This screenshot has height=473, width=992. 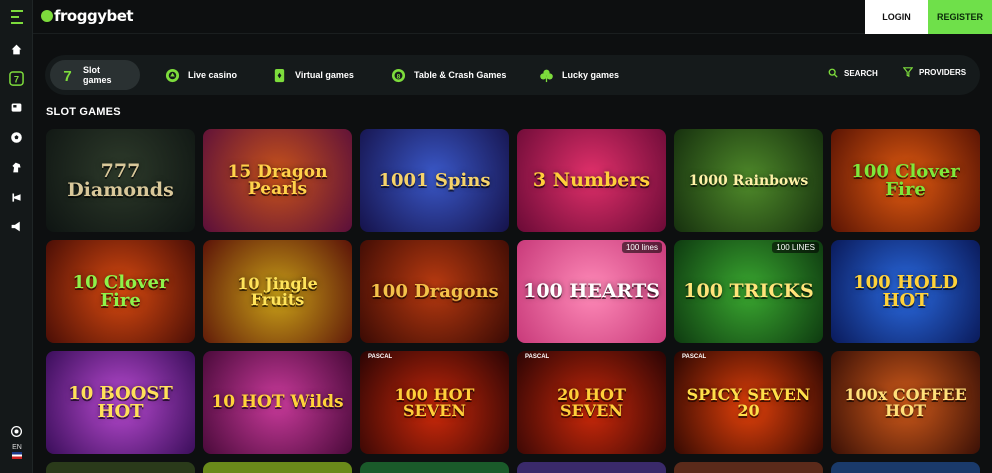 I want to click on game-title: 100x COFFEE HOT, so click(x=905, y=402).